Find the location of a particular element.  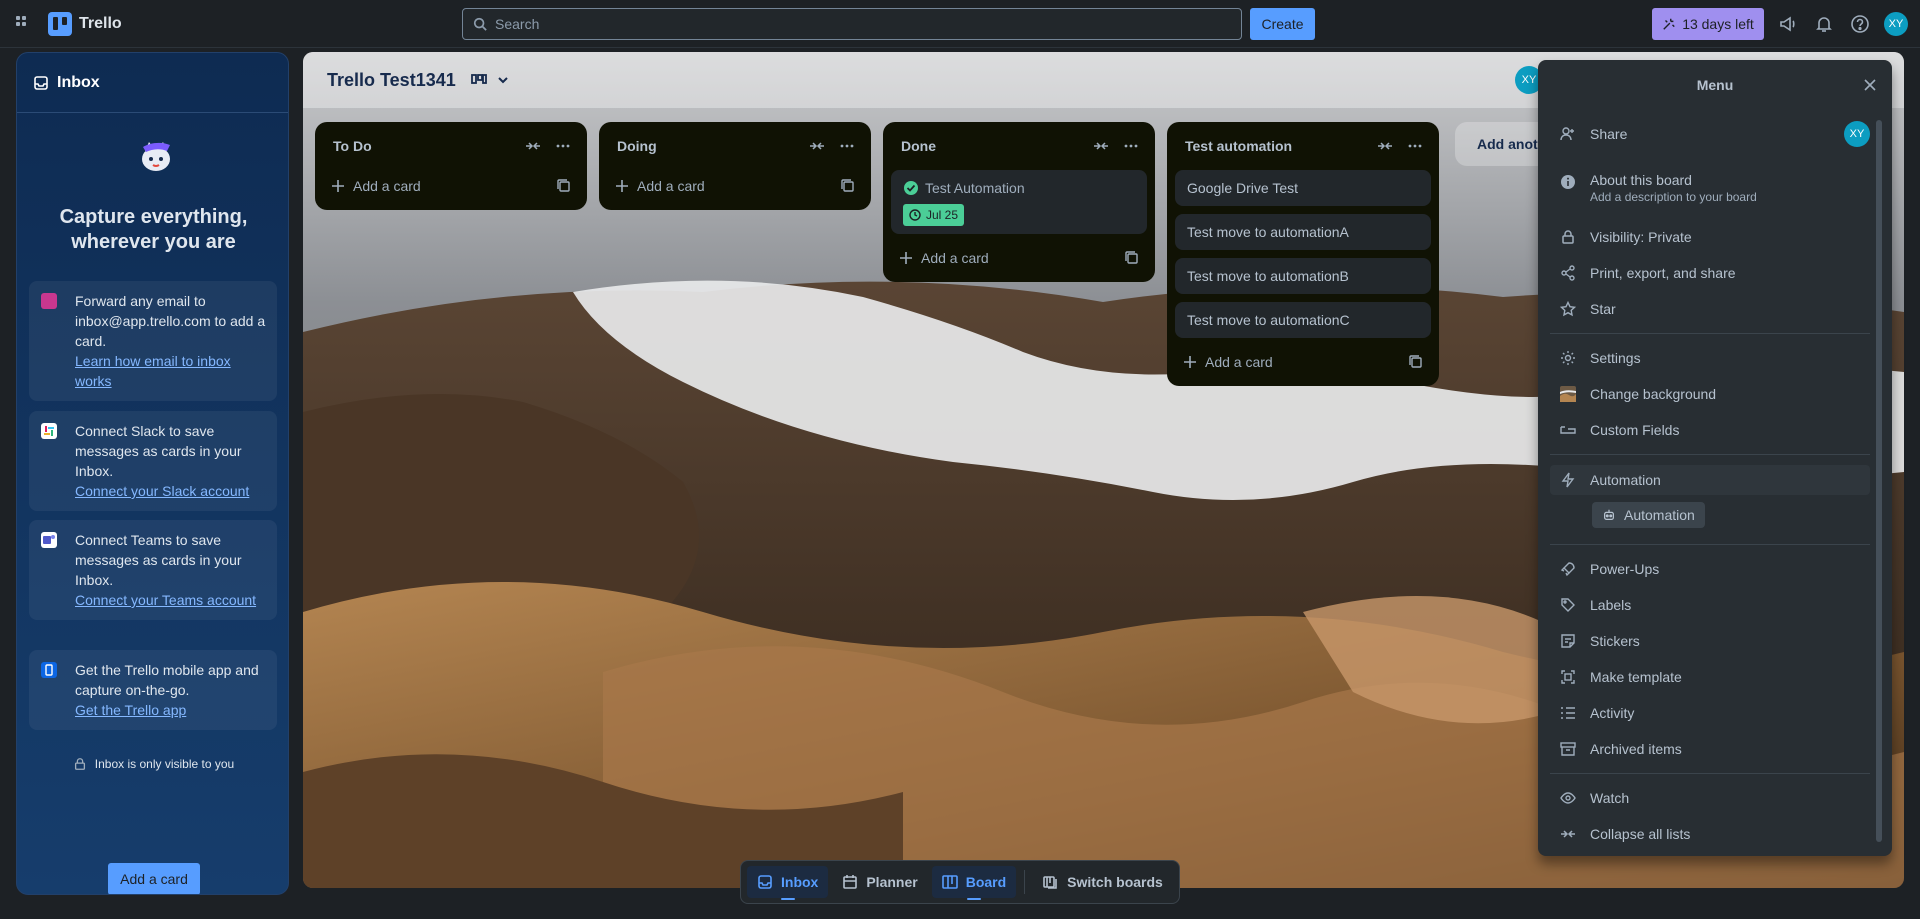

menu-item-custom-fields: Custom Fields is located at coordinates (1710, 430).